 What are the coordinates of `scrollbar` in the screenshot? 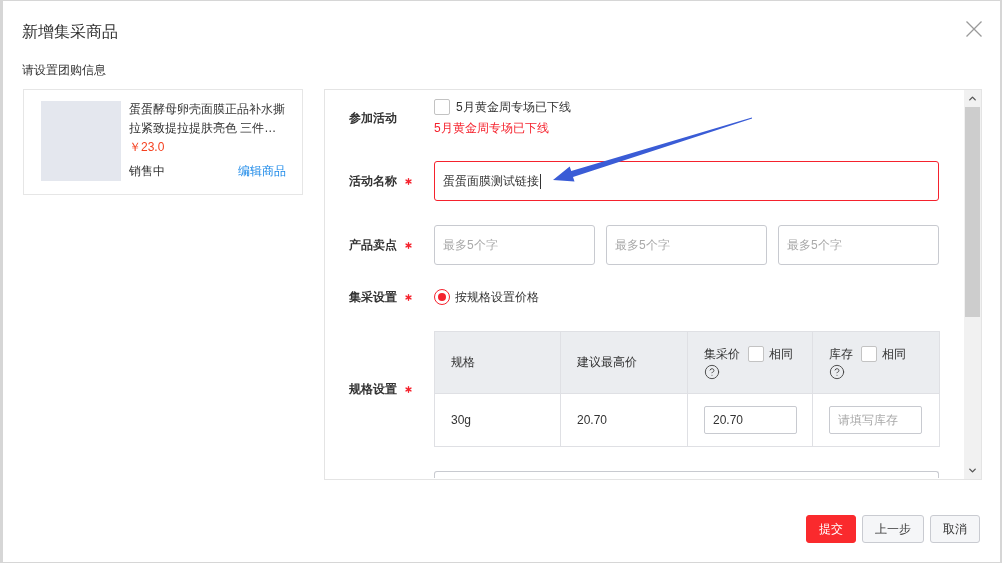 It's located at (972, 284).